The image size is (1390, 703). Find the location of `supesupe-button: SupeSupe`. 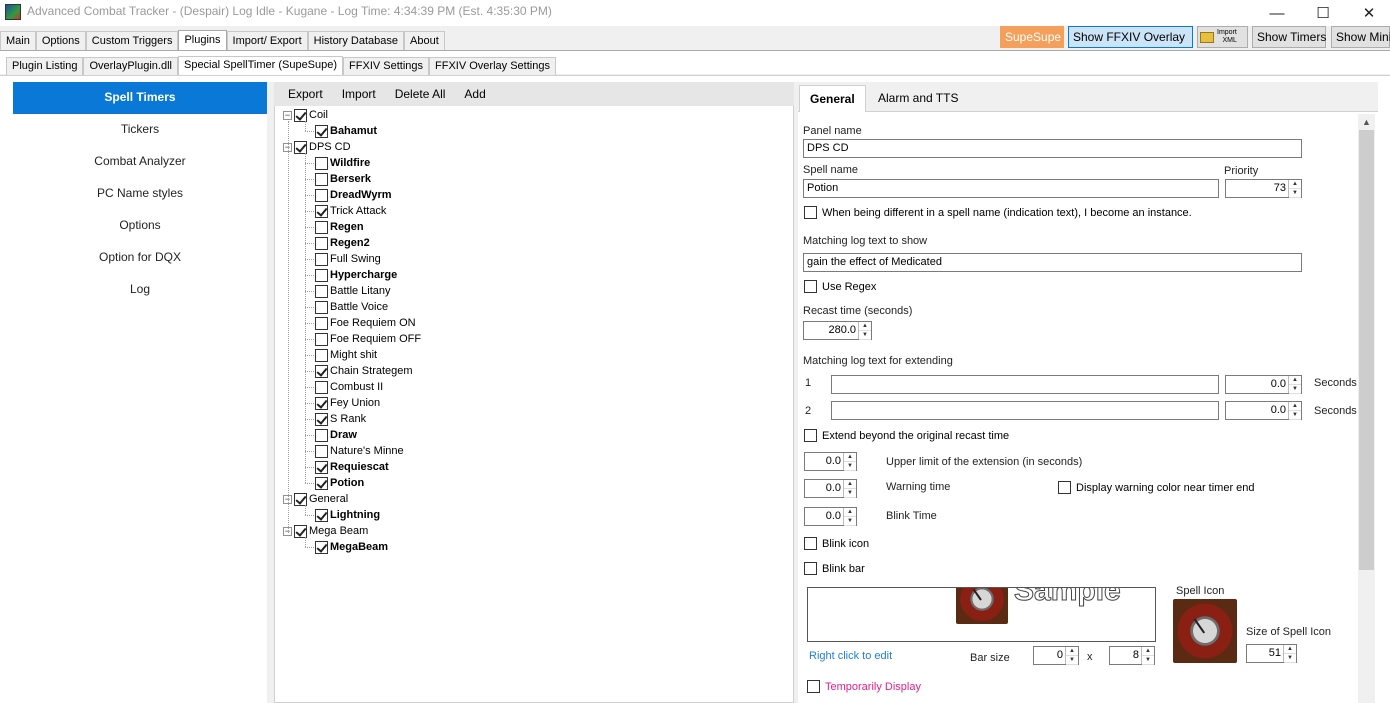

supesupe-button: SupeSupe is located at coordinates (1032, 37).